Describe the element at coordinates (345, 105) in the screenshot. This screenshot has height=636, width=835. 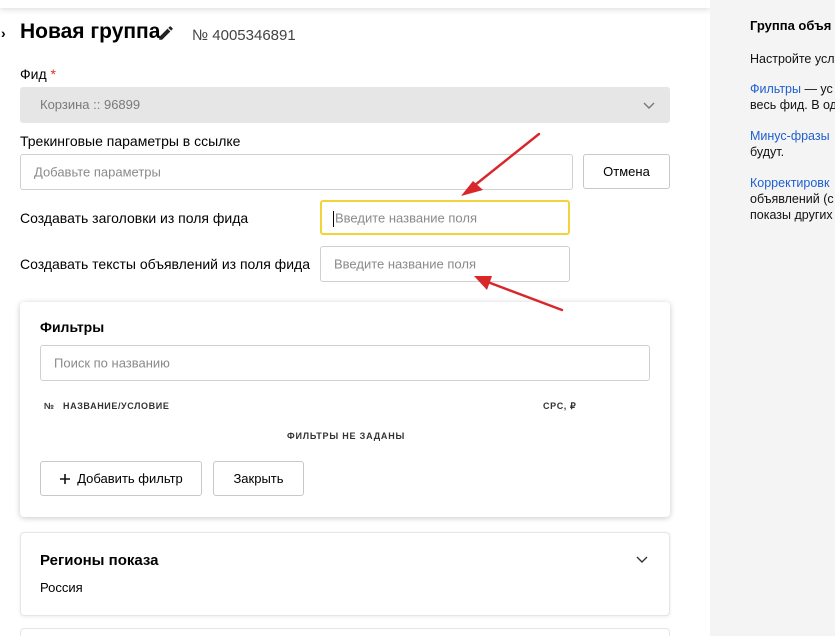
I see `feed-select: Корзина :: 96899` at that location.